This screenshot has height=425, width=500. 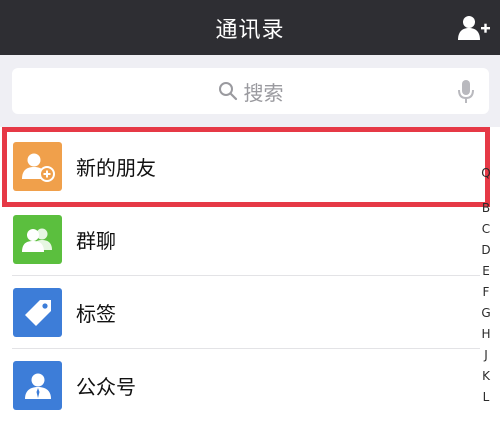 What do you see at coordinates (485, 250) in the screenshot?
I see `index-letter: D` at bounding box center [485, 250].